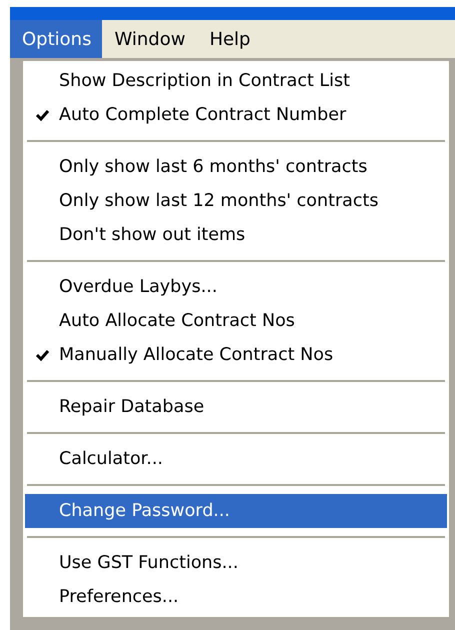 This screenshot has height=630, width=455. I want to click on menu-bar-item: Help, so click(229, 39).